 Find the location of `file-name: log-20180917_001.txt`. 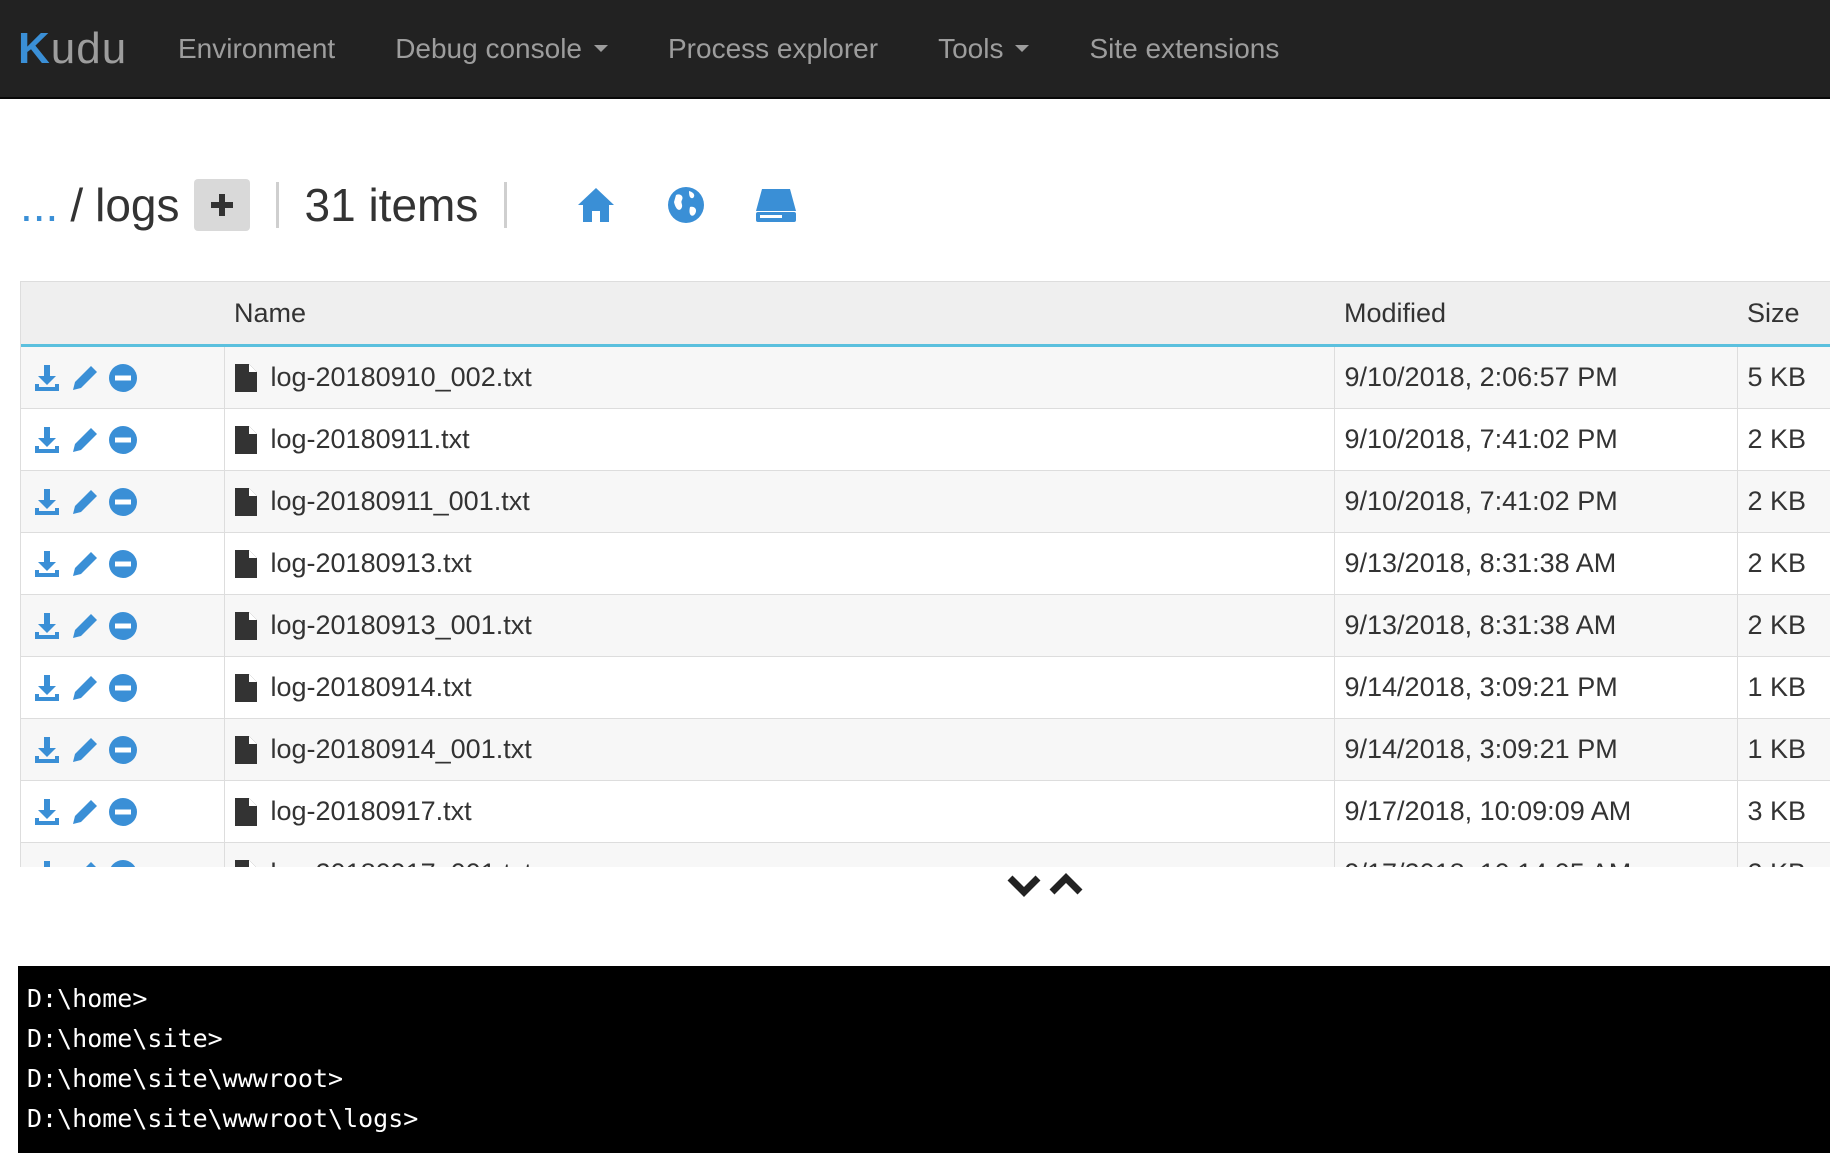

file-name: log-20180917_001.txt is located at coordinates (401, 862).